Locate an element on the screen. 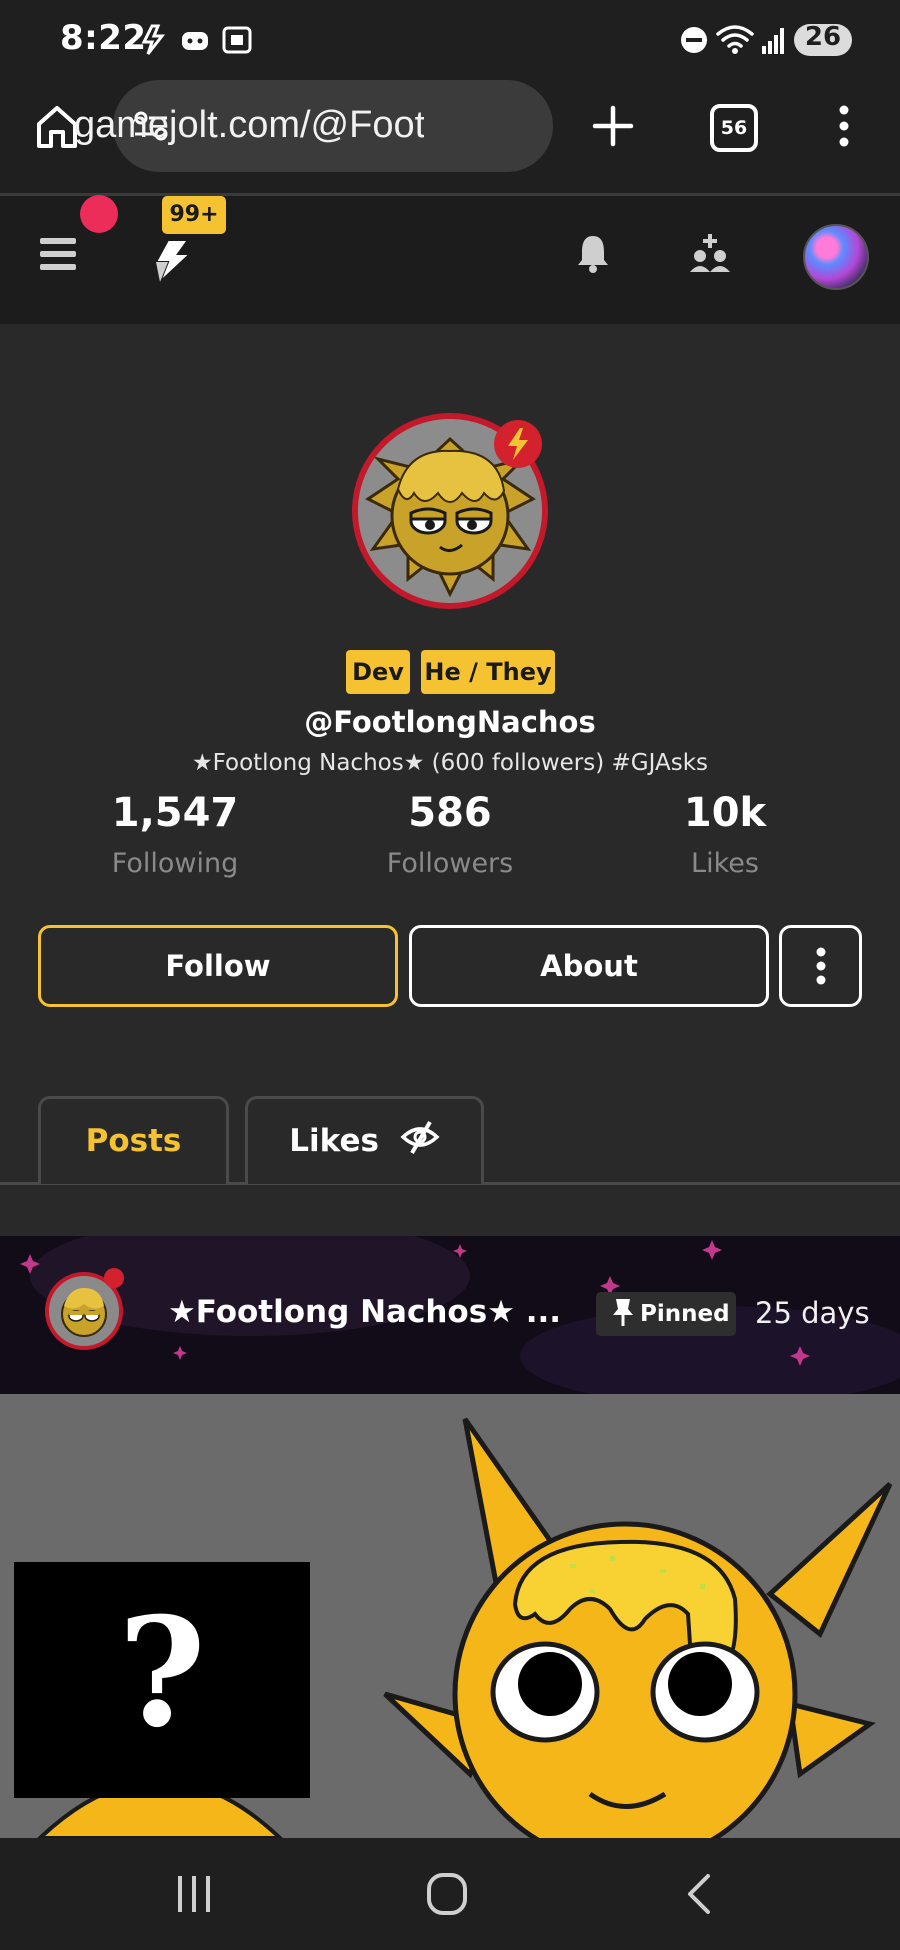 This screenshot has width=900, height=1950. dnd-icon is located at coordinates (694, 40).